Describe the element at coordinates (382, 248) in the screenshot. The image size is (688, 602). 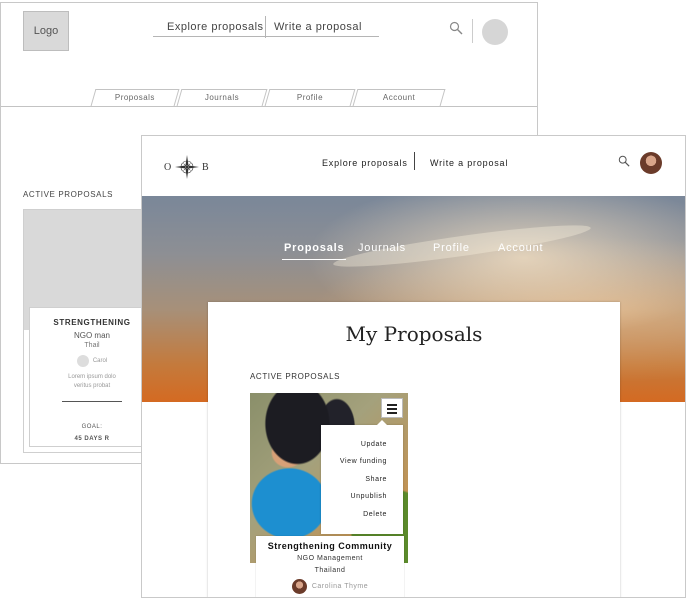
I see `tab-journals: Journals` at that location.